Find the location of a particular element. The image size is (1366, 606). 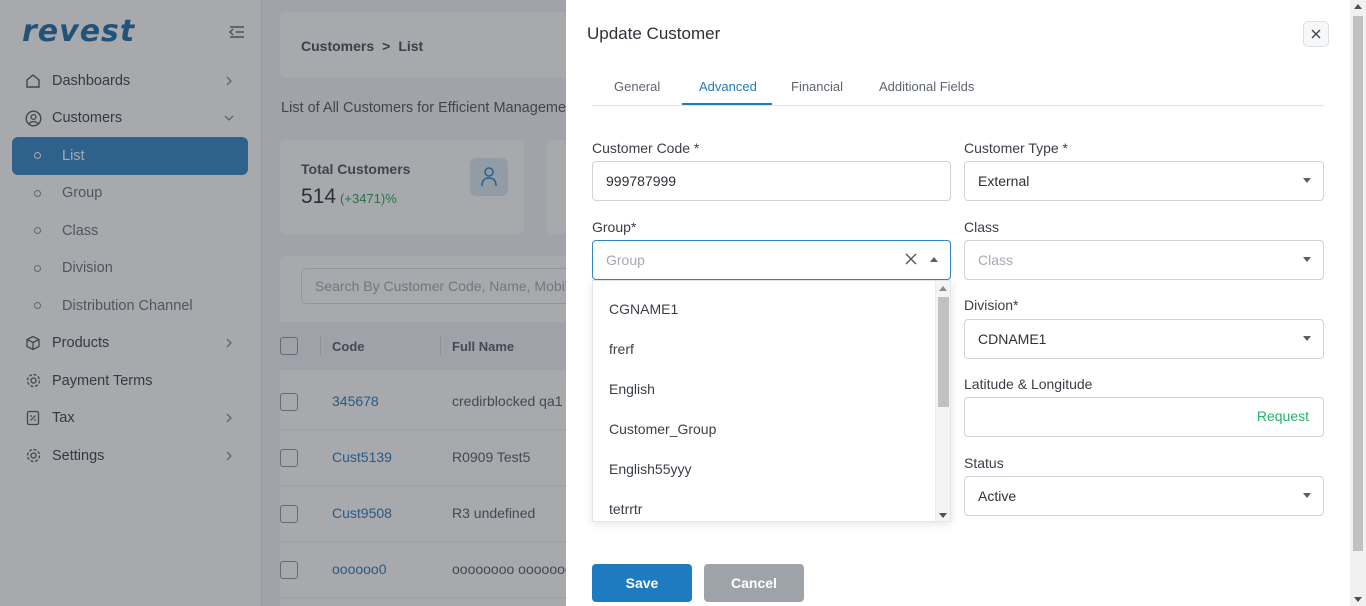

dropdown-option: frerf is located at coordinates (621, 349).